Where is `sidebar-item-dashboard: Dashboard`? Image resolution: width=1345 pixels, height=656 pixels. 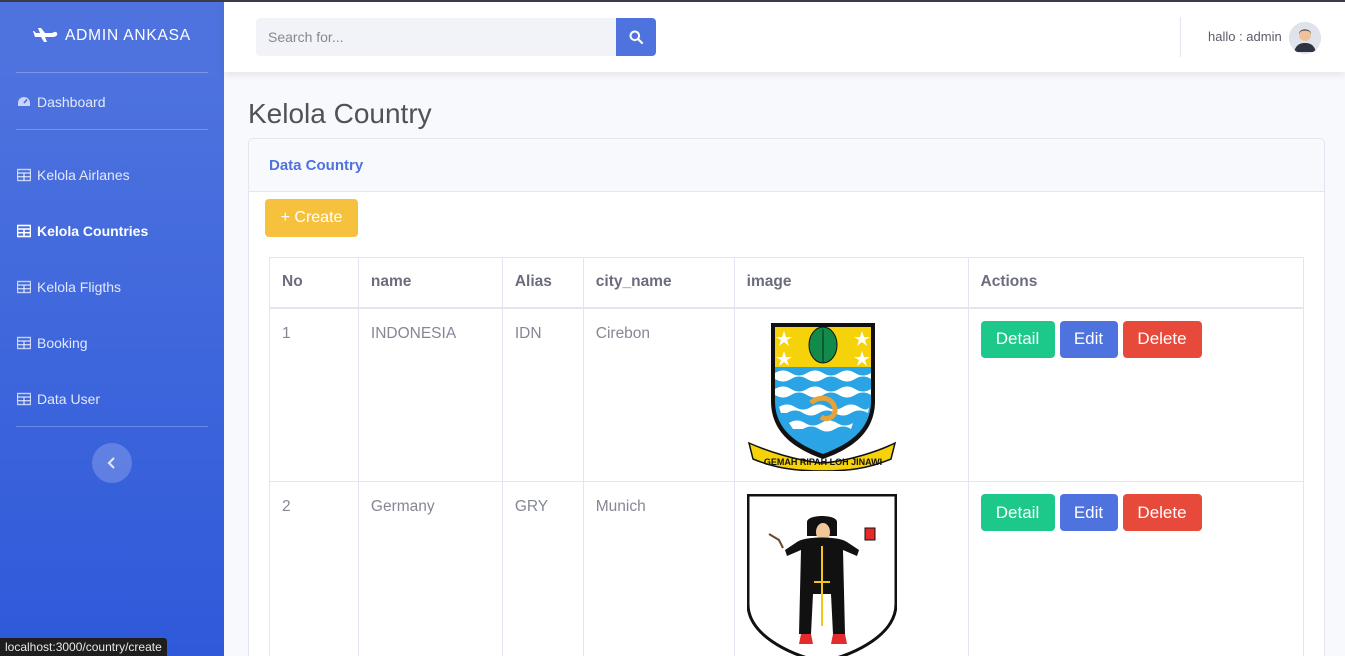 sidebar-item-dashboard: Dashboard is located at coordinates (61, 102).